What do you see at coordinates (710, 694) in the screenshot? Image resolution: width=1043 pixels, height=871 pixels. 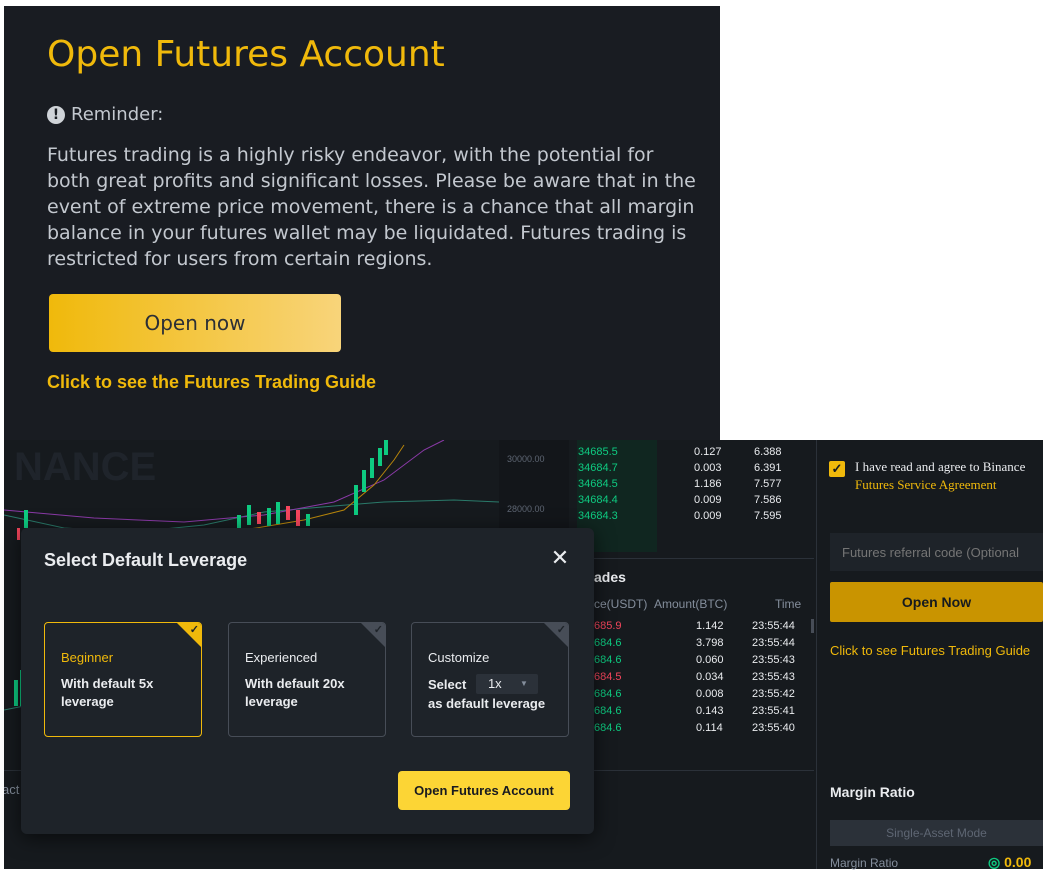 I see `trade-amount: 0.008` at bounding box center [710, 694].